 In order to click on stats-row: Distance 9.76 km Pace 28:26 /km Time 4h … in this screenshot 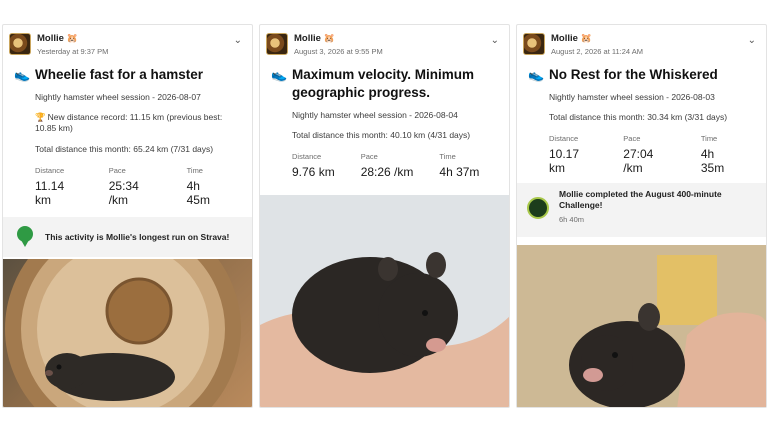, I will do `click(384, 165)`.